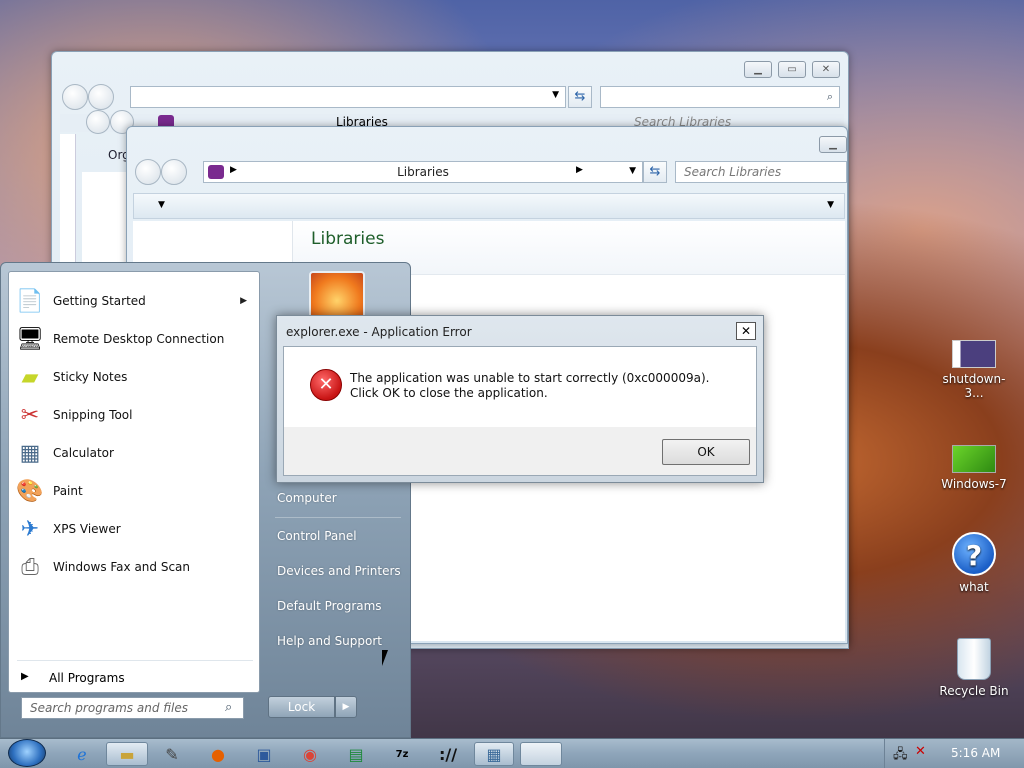 The width and height of the screenshot is (1024, 768). I want to click on notification-area: 🖧 ✕ 5:16 AM, so click(954, 753).